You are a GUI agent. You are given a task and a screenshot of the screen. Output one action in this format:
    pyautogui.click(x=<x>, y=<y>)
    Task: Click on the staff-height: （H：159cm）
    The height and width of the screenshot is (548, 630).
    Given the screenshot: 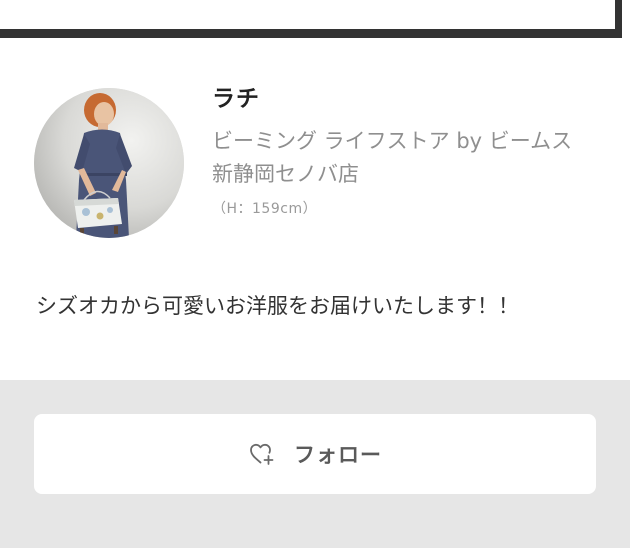 What is the action you would take?
    pyautogui.click(x=265, y=209)
    